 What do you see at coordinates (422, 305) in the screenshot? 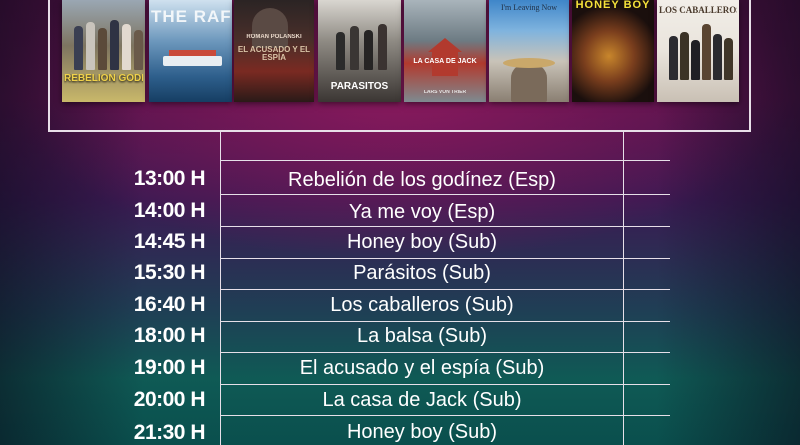
I see `movie-title: Los caballeros (Sub)` at bounding box center [422, 305].